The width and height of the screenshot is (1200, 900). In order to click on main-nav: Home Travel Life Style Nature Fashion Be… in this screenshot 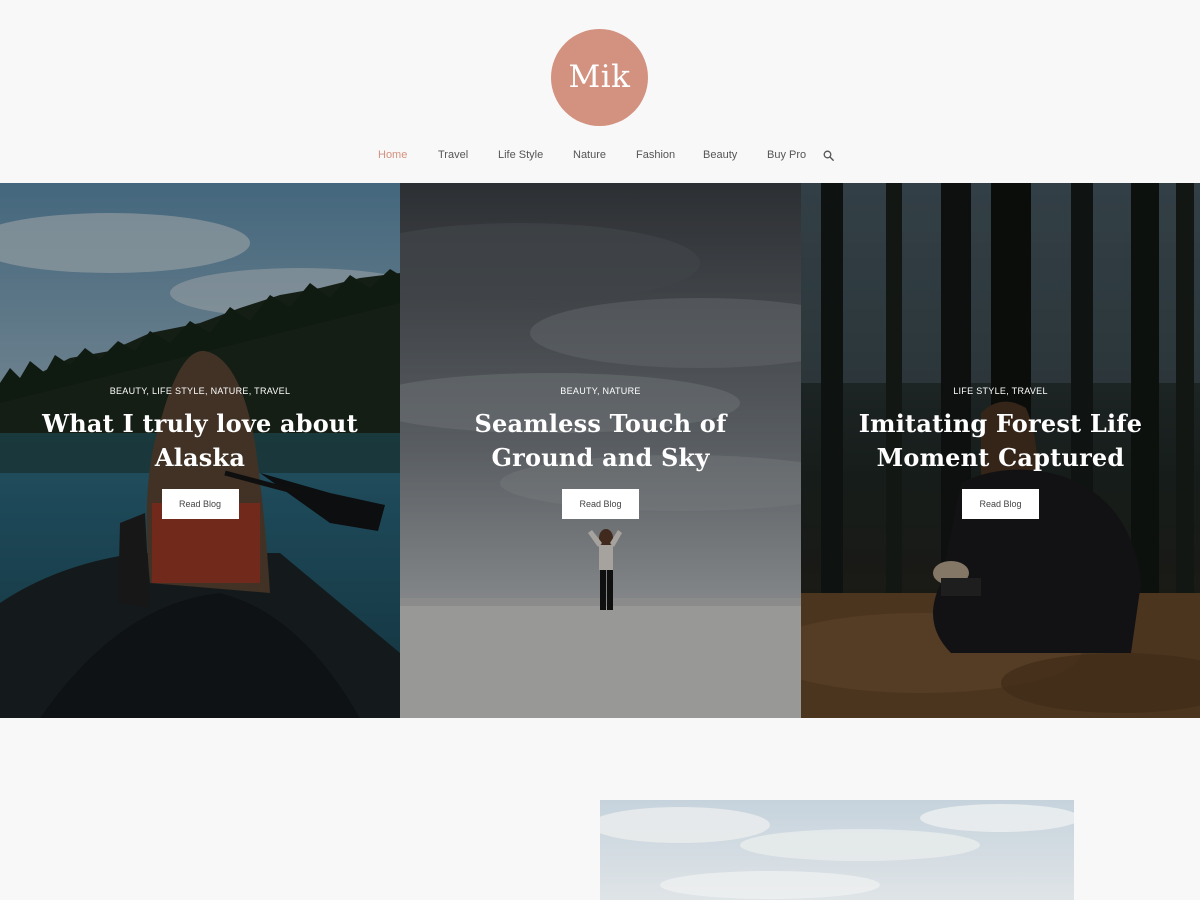, I will do `click(600, 155)`.